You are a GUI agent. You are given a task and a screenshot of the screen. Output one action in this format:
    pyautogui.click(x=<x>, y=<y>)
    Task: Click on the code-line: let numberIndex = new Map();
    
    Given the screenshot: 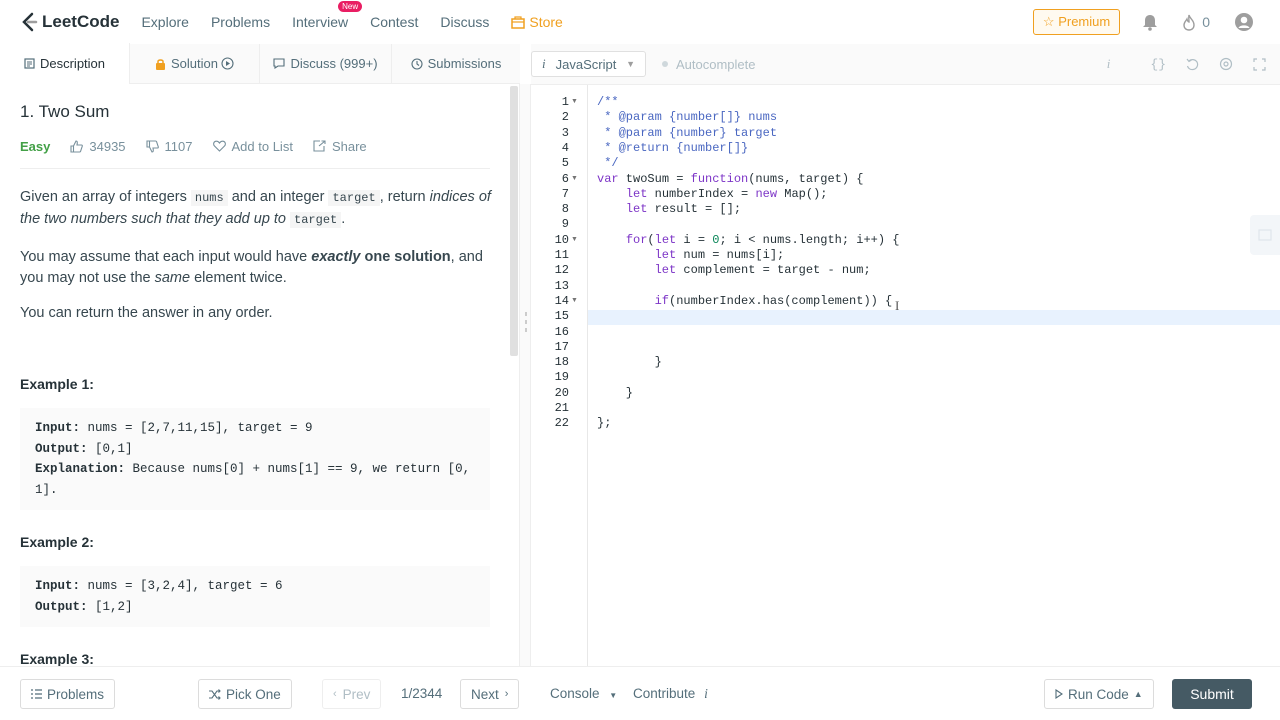 What is the action you would take?
    pyautogui.click(x=712, y=194)
    